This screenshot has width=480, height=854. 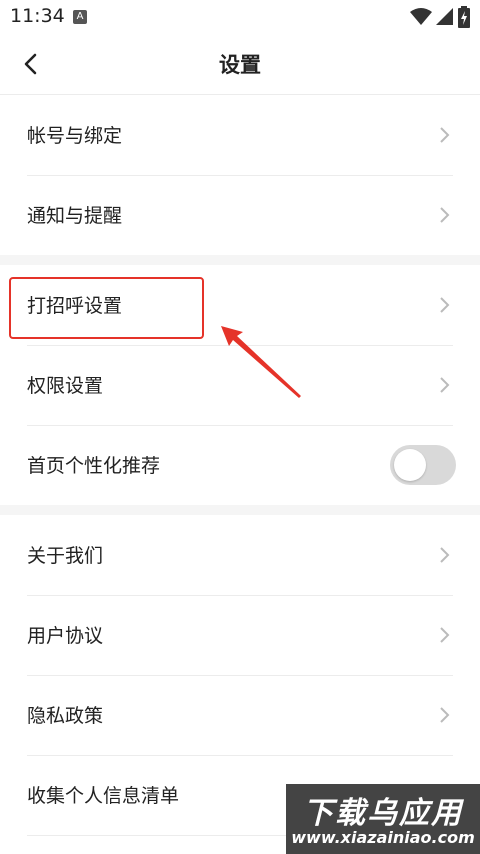 What do you see at coordinates (240, 715) in the screenshot?
I see `settings-item-privacy-policy: 隐私政策` at bounding box center [240, 715].